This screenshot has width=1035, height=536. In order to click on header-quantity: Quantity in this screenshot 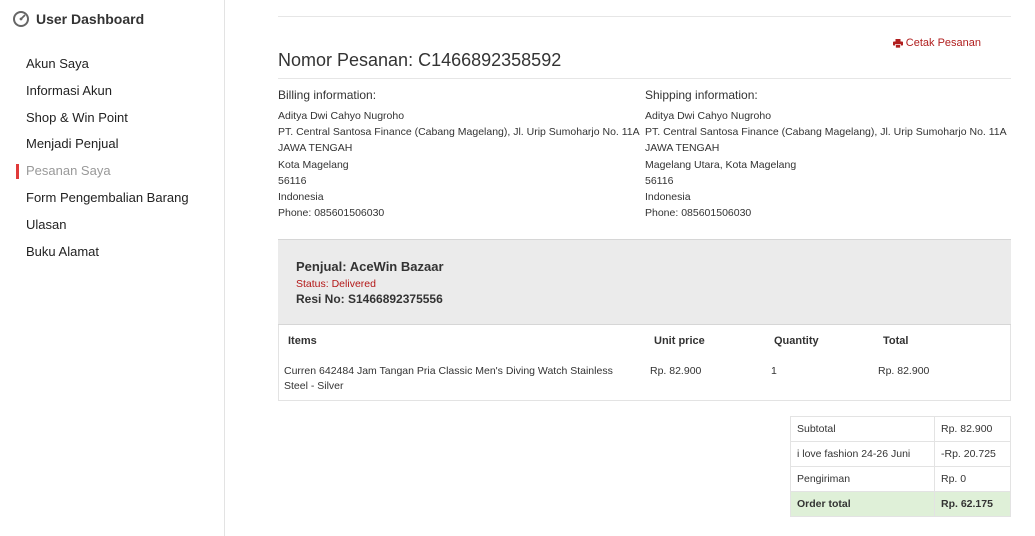, I will do `click(796, 341)`.